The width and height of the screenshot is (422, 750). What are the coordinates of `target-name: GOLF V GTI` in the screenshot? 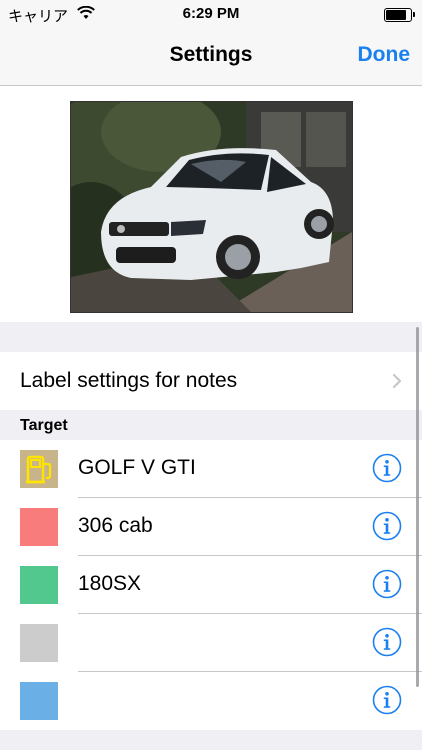 It's located at (137, 467).